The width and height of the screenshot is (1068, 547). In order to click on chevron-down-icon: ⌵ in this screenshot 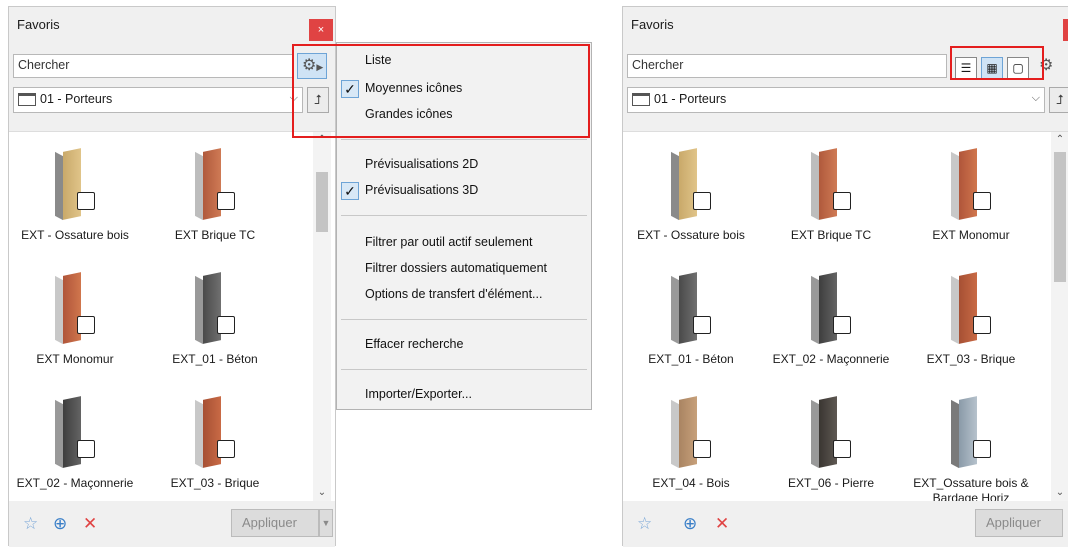, I will do `click(1035, 98)`.